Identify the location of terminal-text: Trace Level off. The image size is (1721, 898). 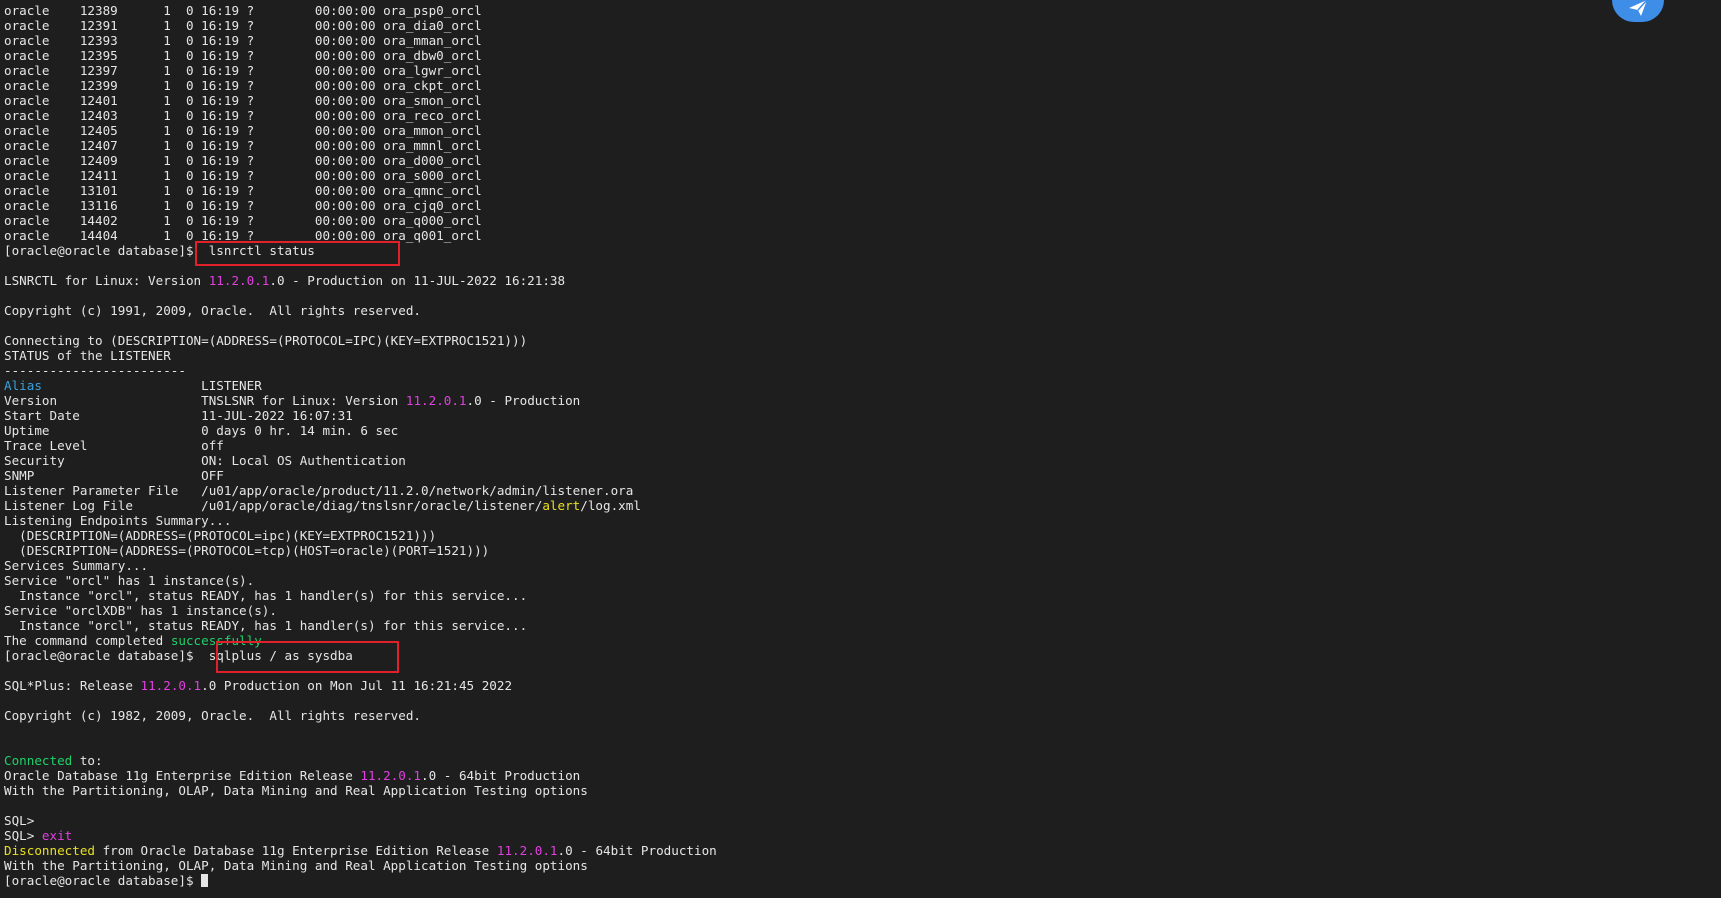
(114, 445).